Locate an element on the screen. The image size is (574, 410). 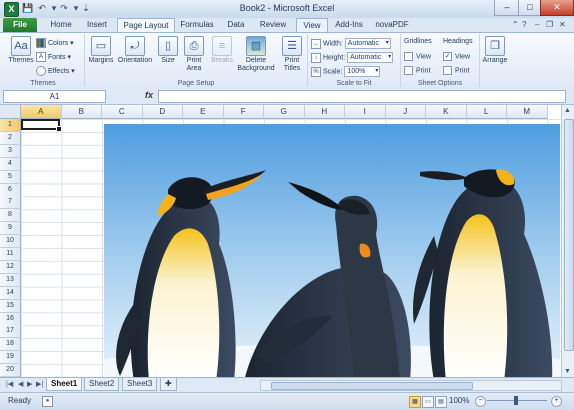
tab-insert: Insert is located at coordinates (97, 25).